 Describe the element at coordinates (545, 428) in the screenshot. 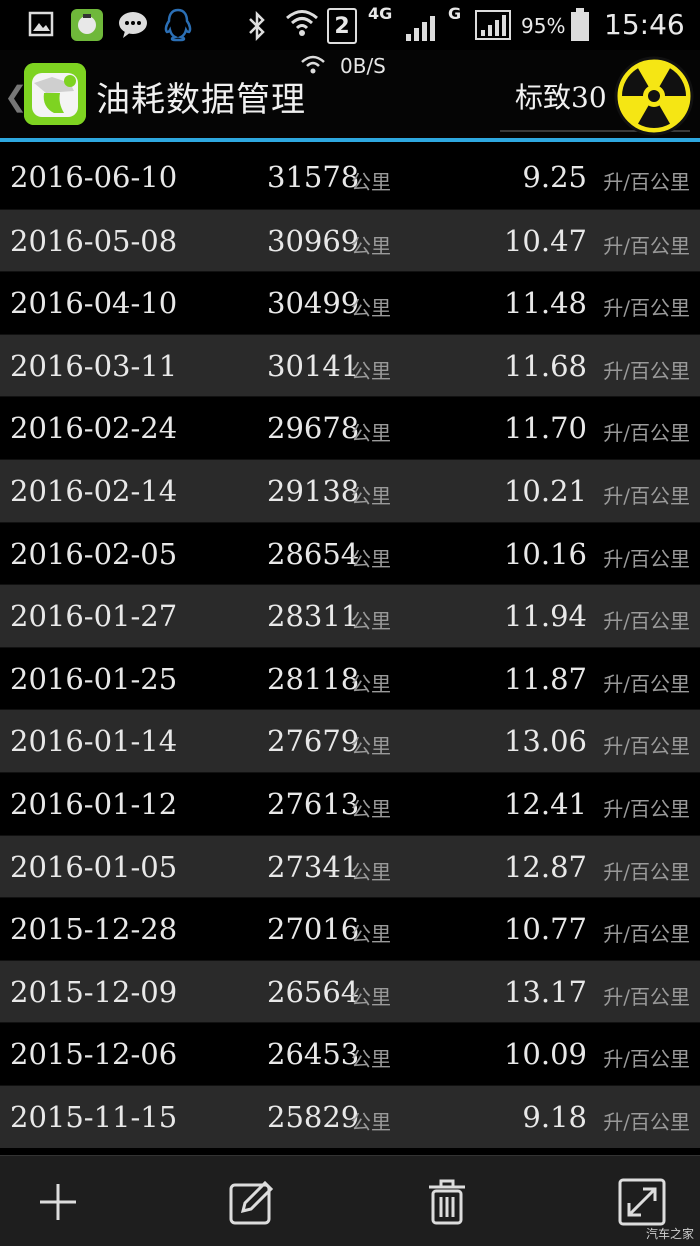

I see `record-consumption: 11.70` at that location.